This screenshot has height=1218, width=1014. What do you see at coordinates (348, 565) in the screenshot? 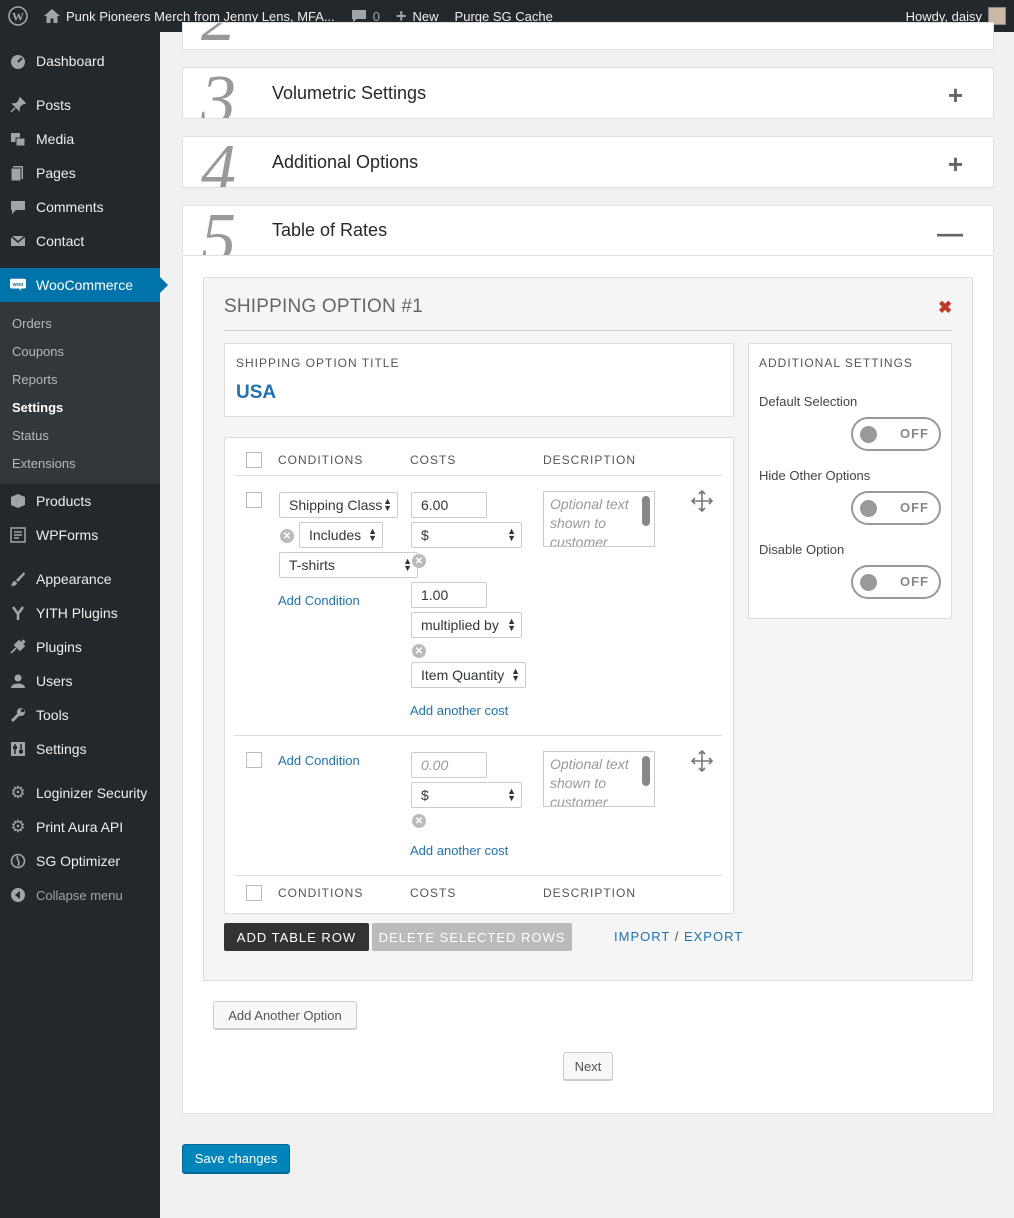
I see `condition-value-select: T-shirts ▲ ▼` at bounding box center [348, 565].